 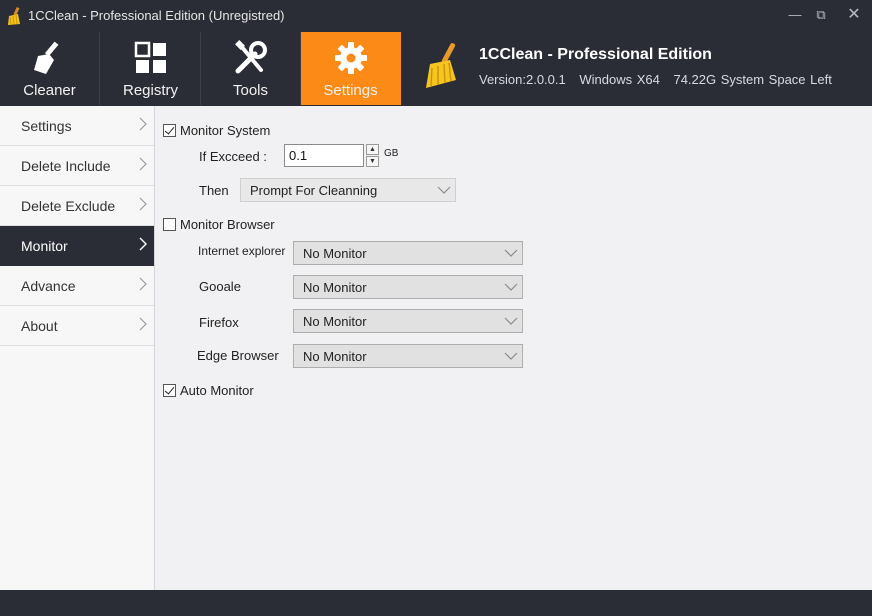 I want to click on sidebar-item-advance: Advance, so click(x=77, y=286).